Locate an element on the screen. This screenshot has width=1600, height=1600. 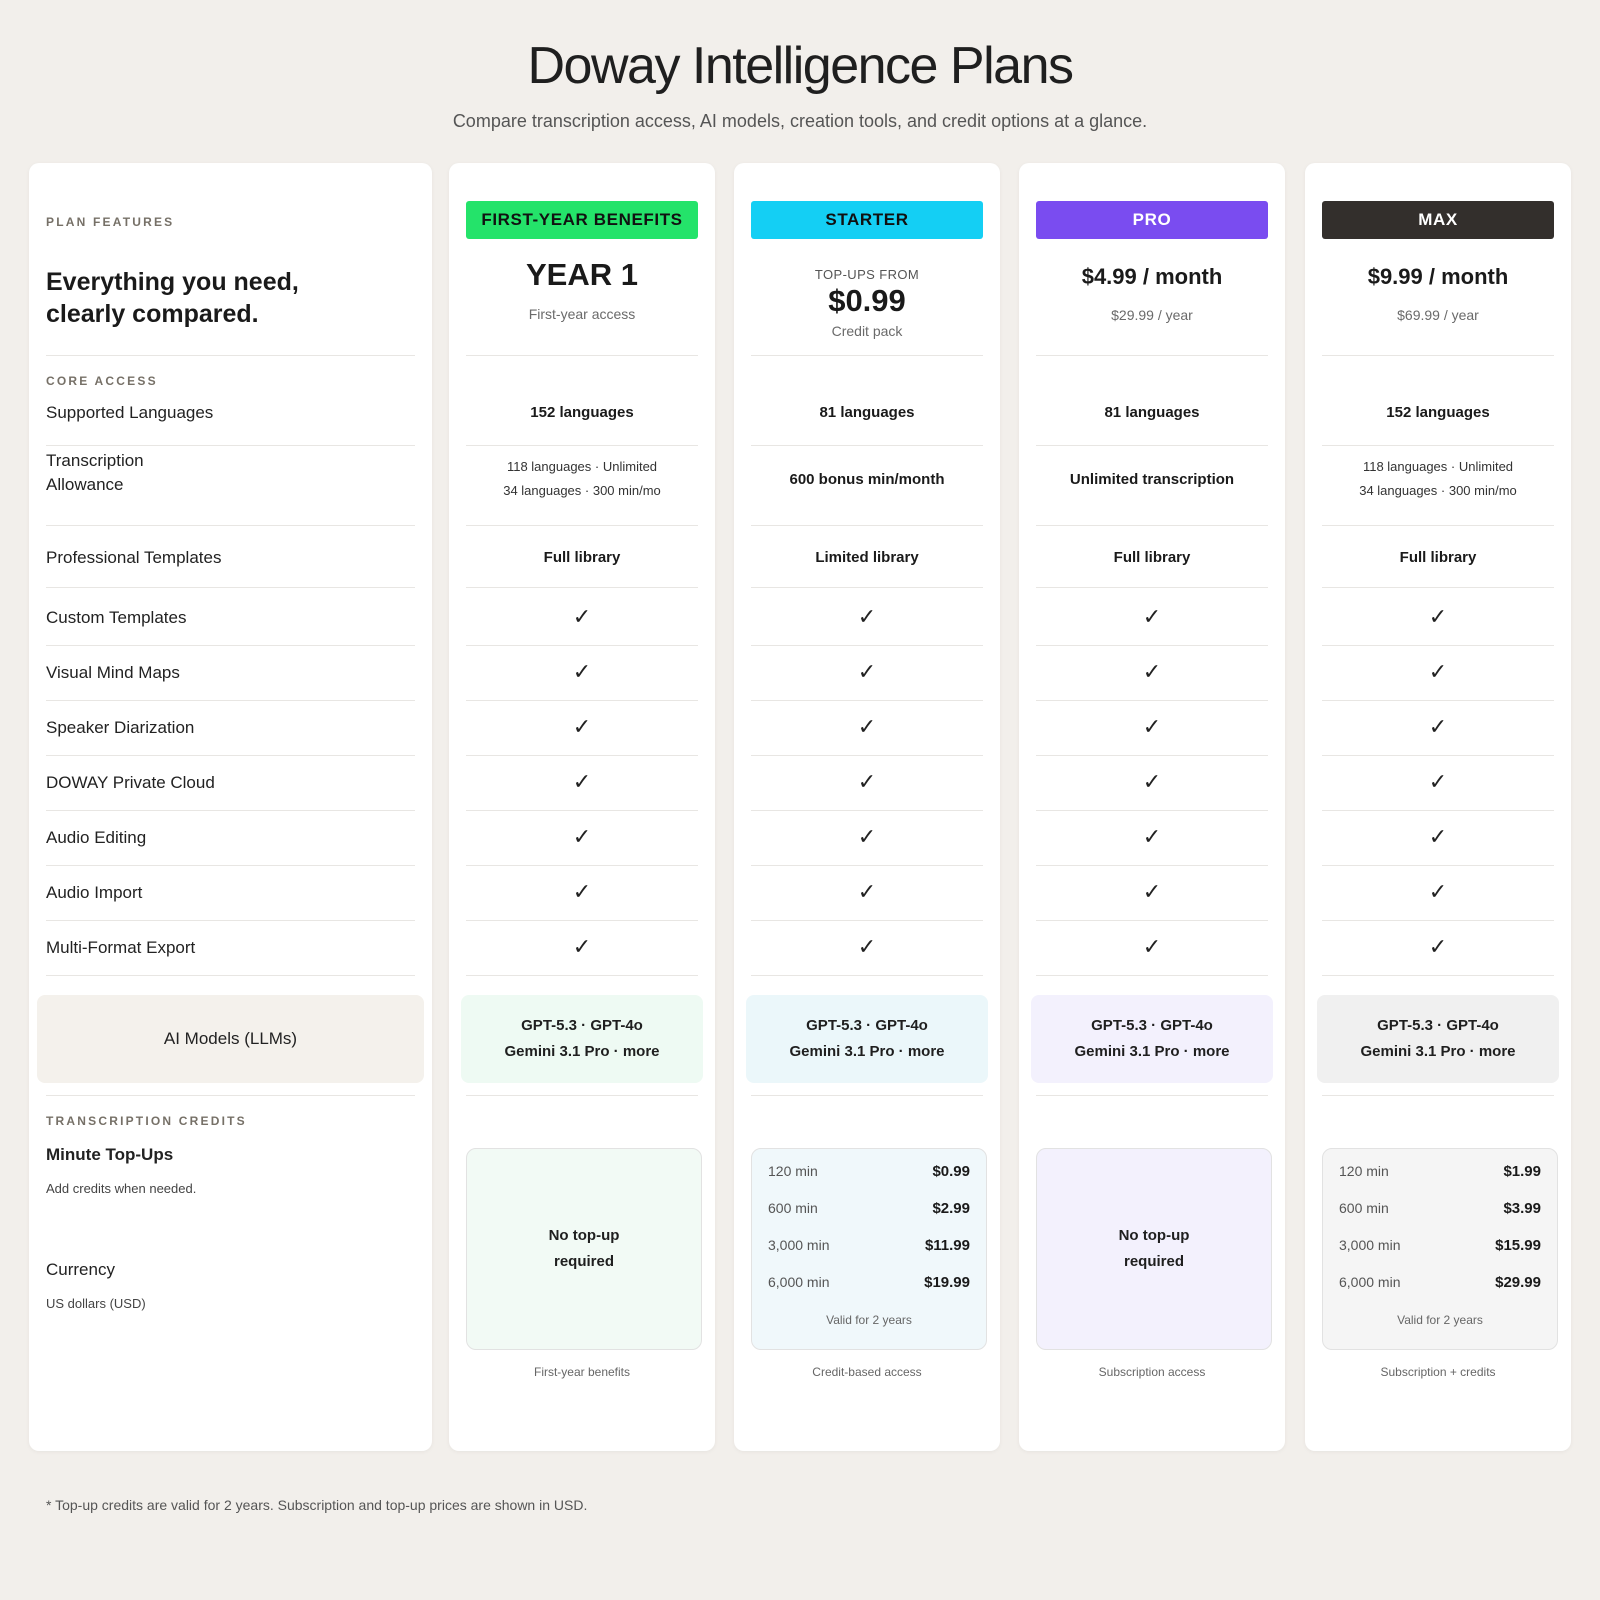
feature-multi-format-export: Multi-Format Export is located at coordinates (121, 947).